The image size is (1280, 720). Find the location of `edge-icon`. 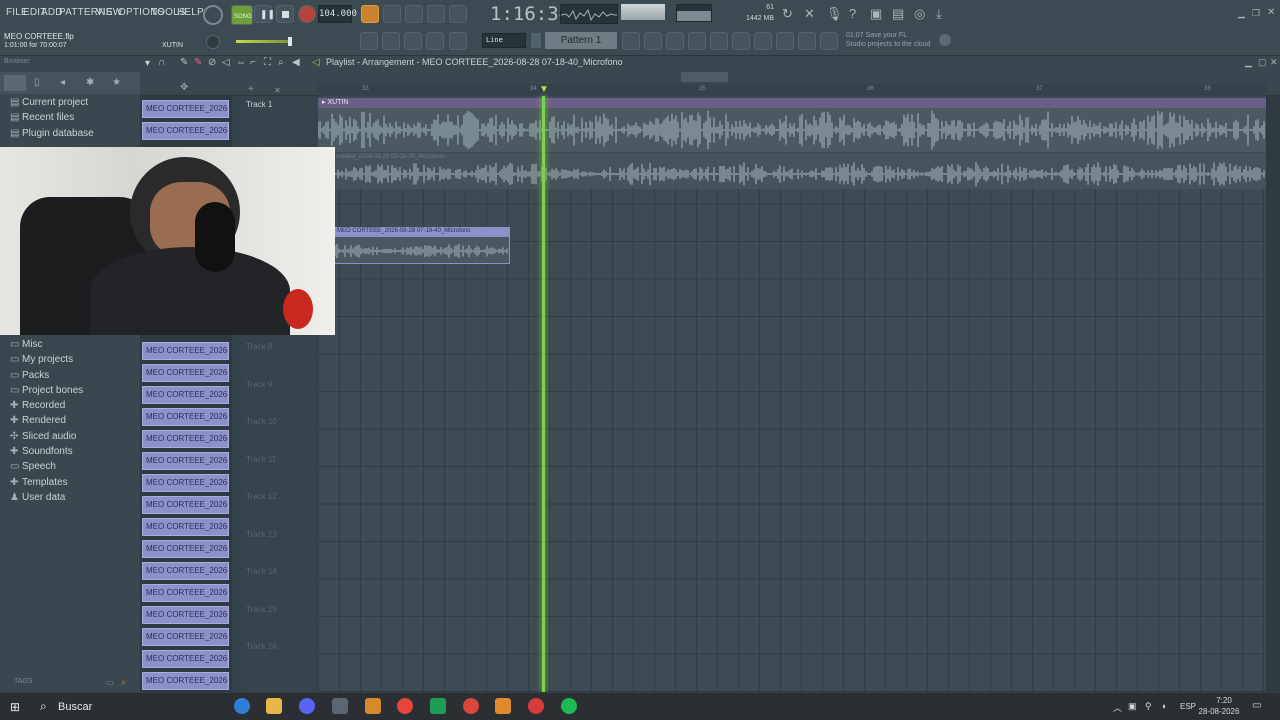

edge-icon is located at coordinates (242, 706).